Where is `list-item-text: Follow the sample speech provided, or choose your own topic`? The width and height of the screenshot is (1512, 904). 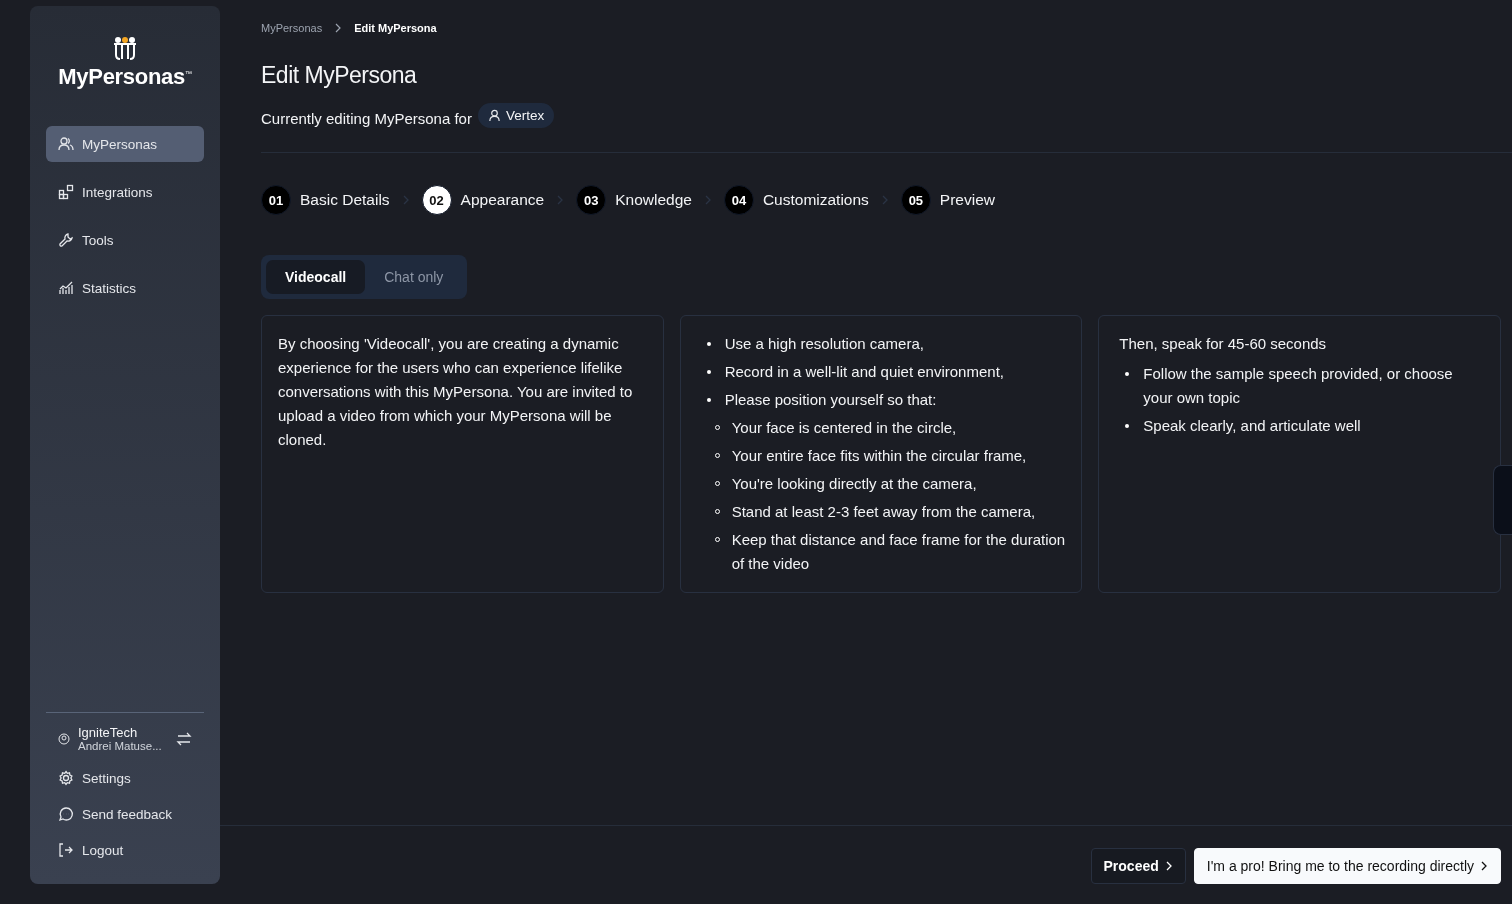 list-item-text: Follow the sample speech provided, or choose your own topic is located at coordinates (1298, 386).